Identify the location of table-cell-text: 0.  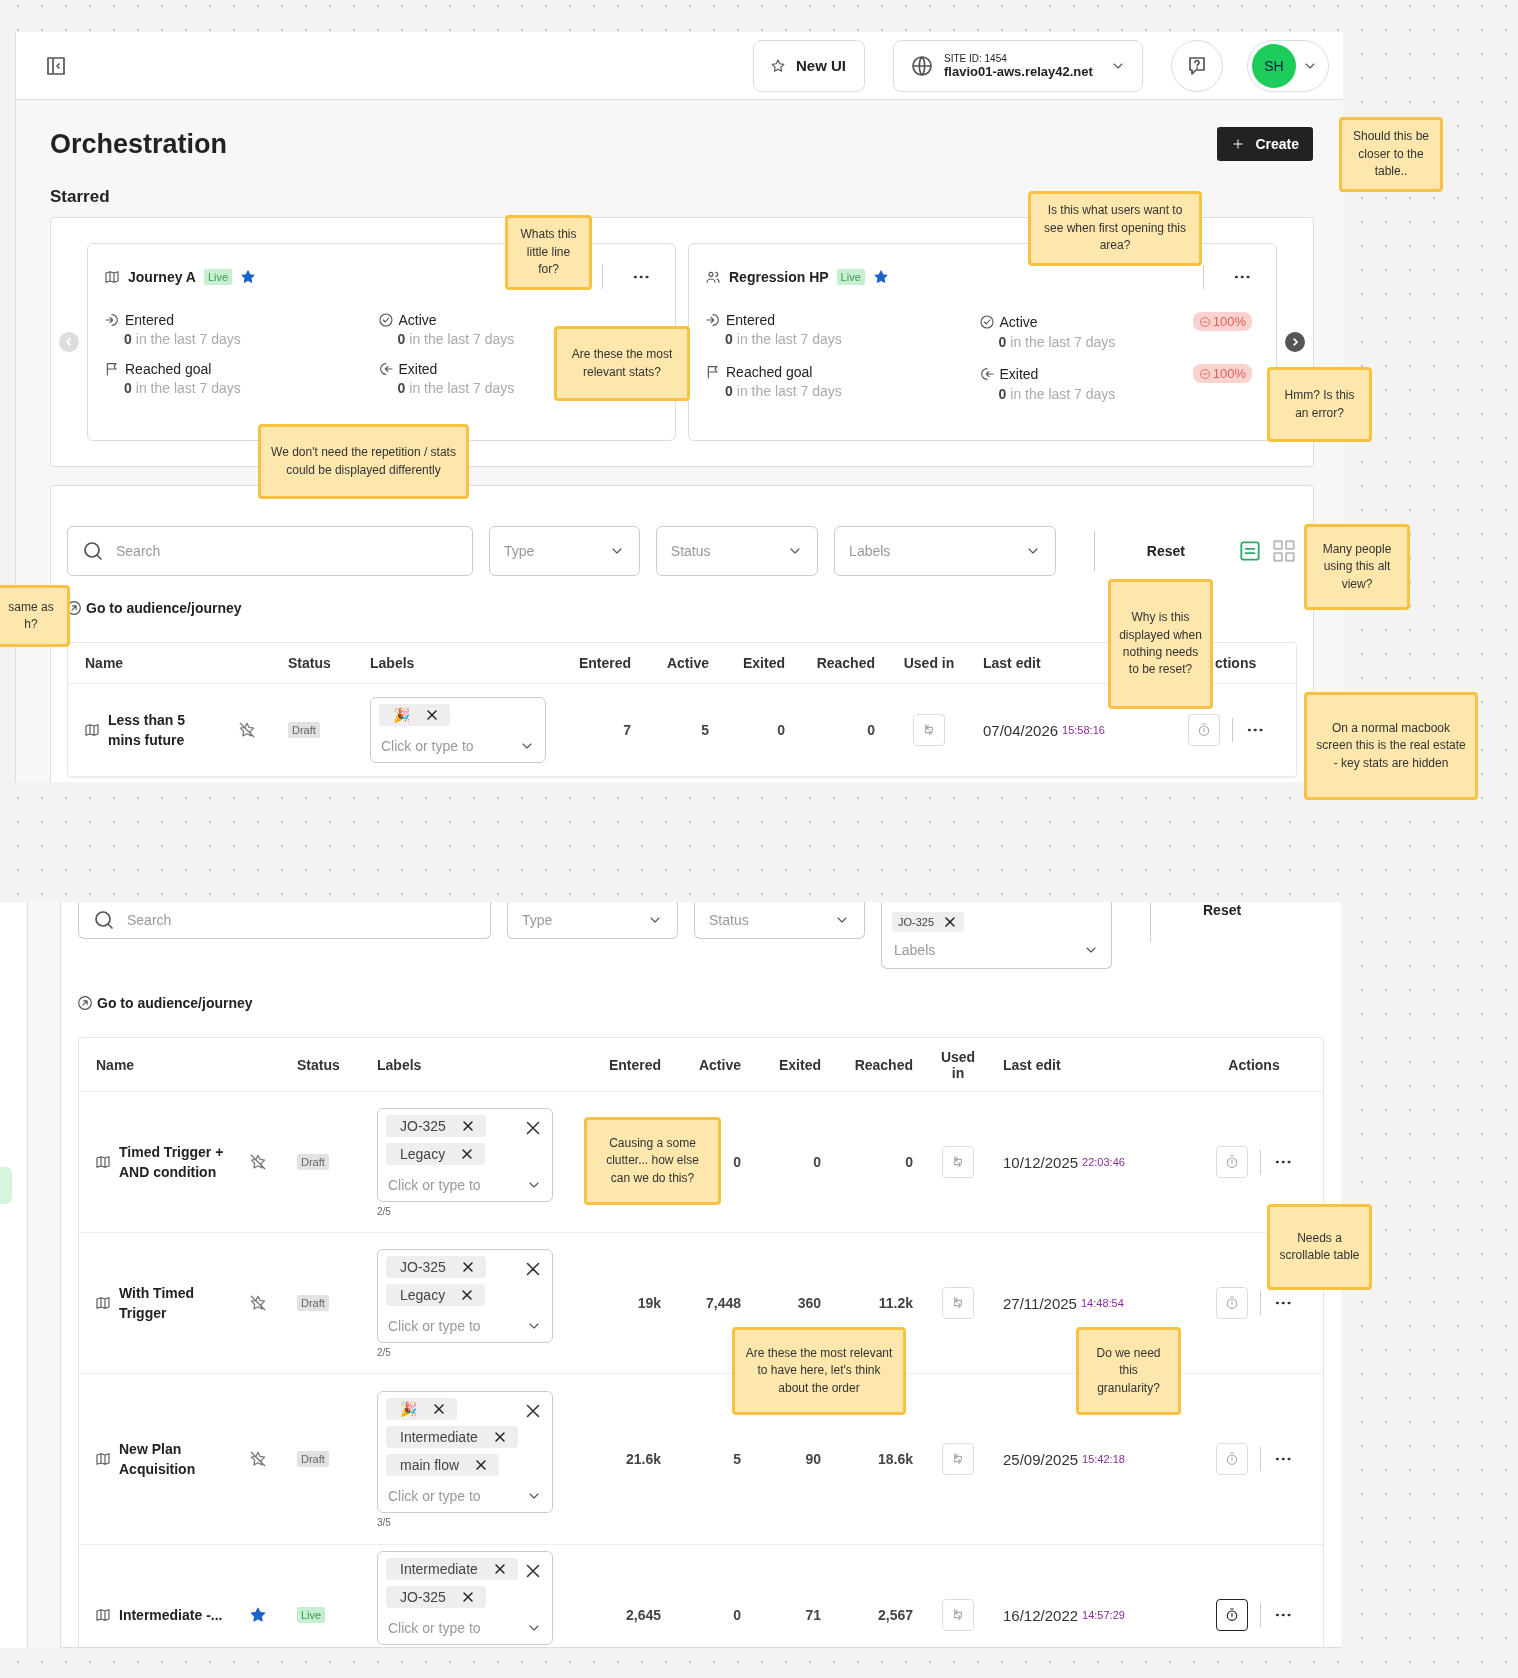
(909, 1162).